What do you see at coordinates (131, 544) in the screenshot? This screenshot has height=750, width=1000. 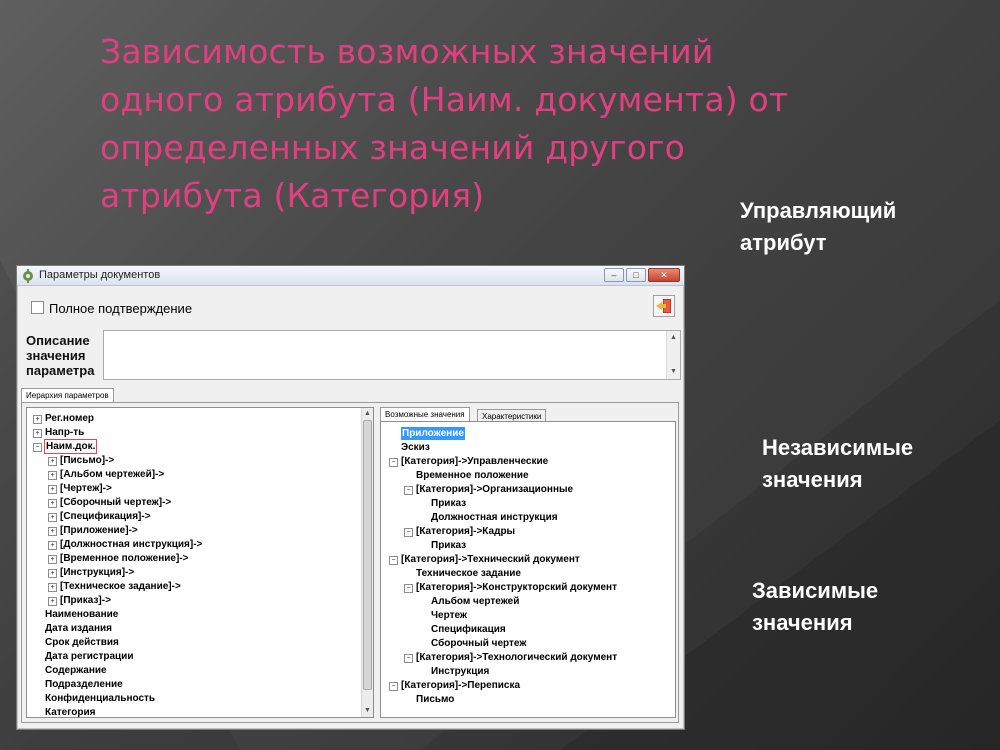 I see `tree-node-label: [Должностная инструкция]->` at bounding box center [131, 544].